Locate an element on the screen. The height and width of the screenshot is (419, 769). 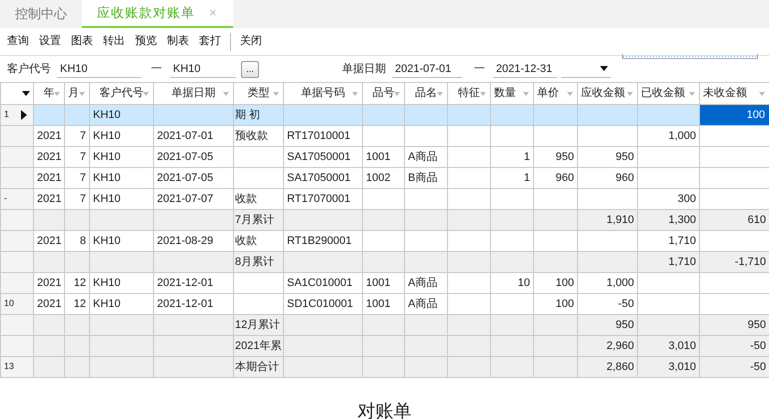
column-header: 特征 is located at coordinates (469, 93).